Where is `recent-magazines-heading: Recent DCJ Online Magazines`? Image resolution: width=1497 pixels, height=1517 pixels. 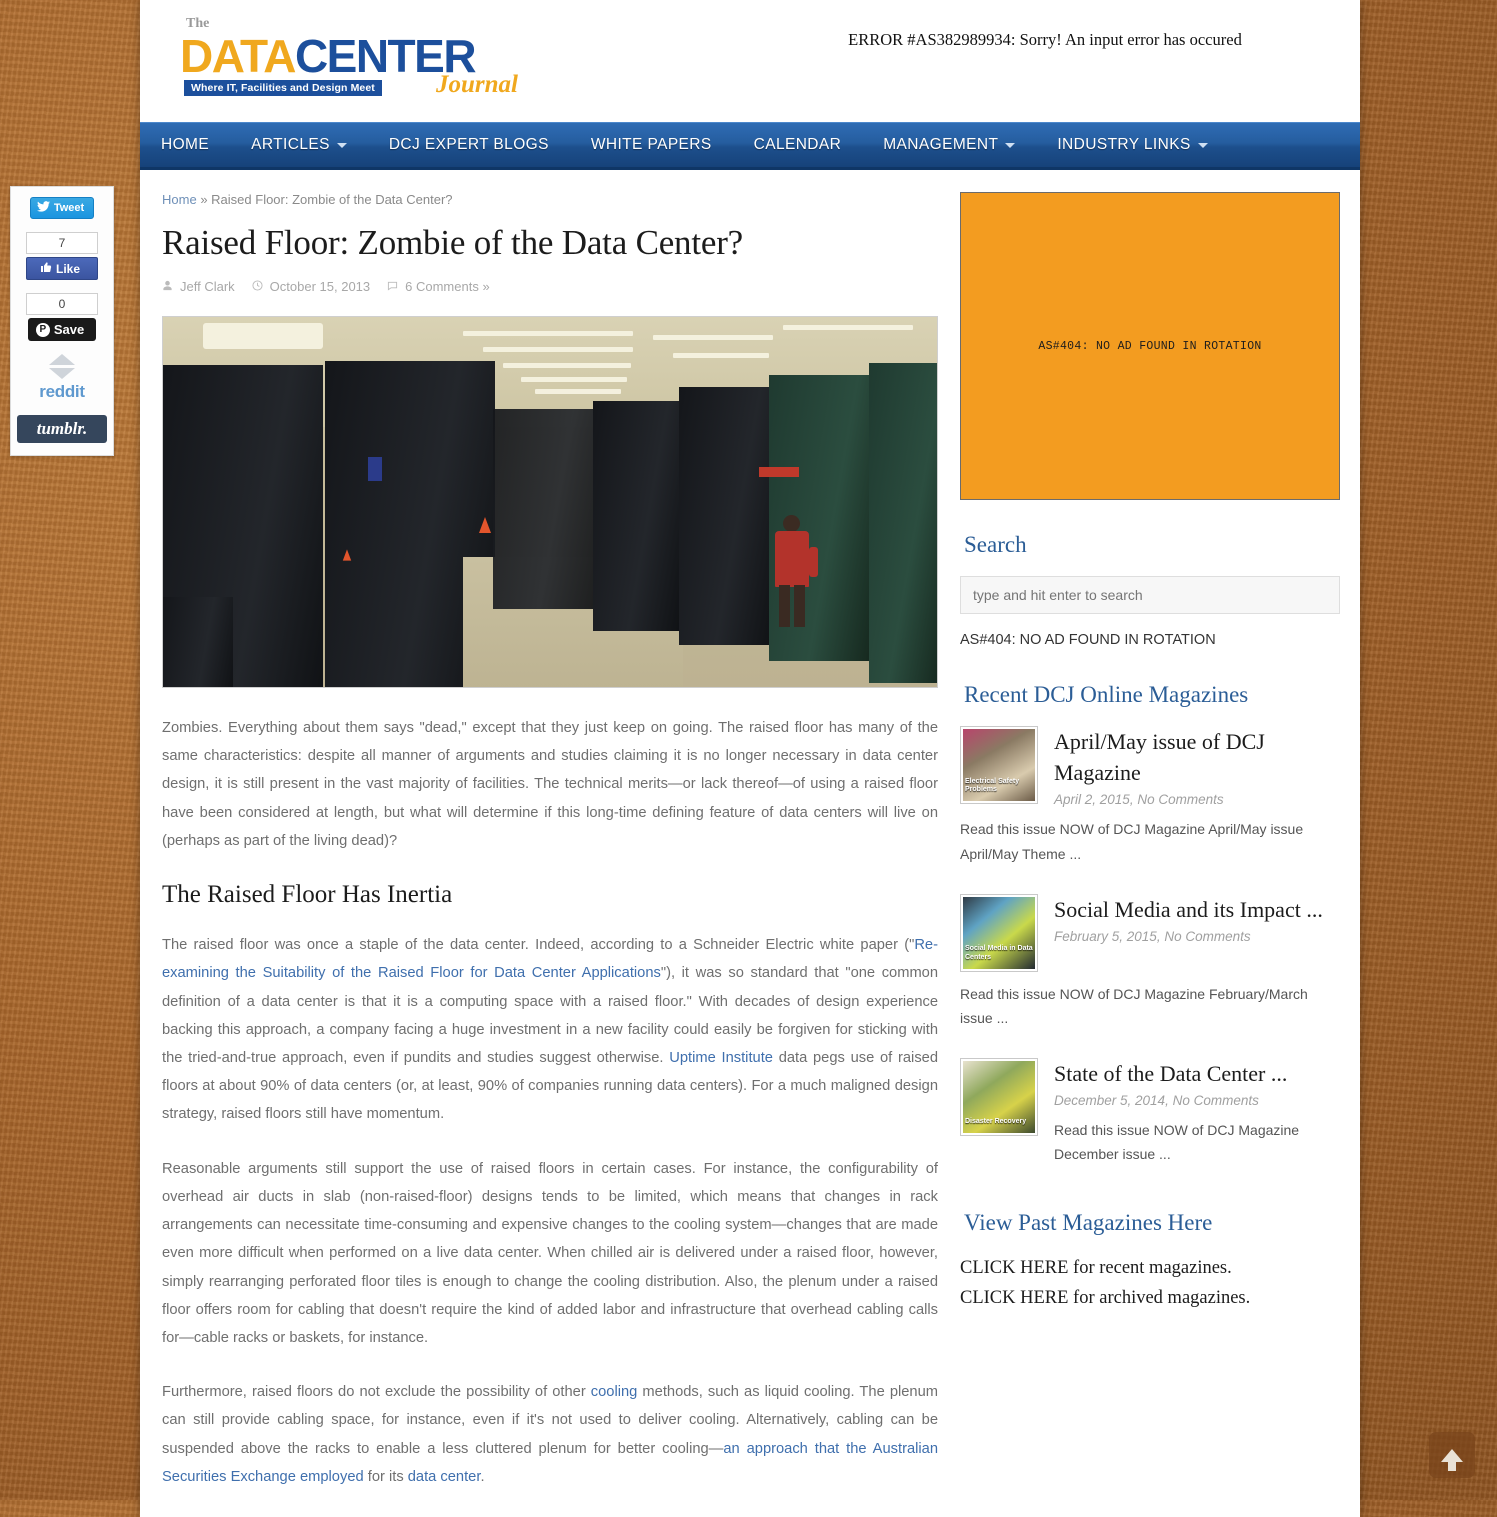
recent-magazines-heading: Recent DCJ Online Magazines is located at coordinates (1106, 694).